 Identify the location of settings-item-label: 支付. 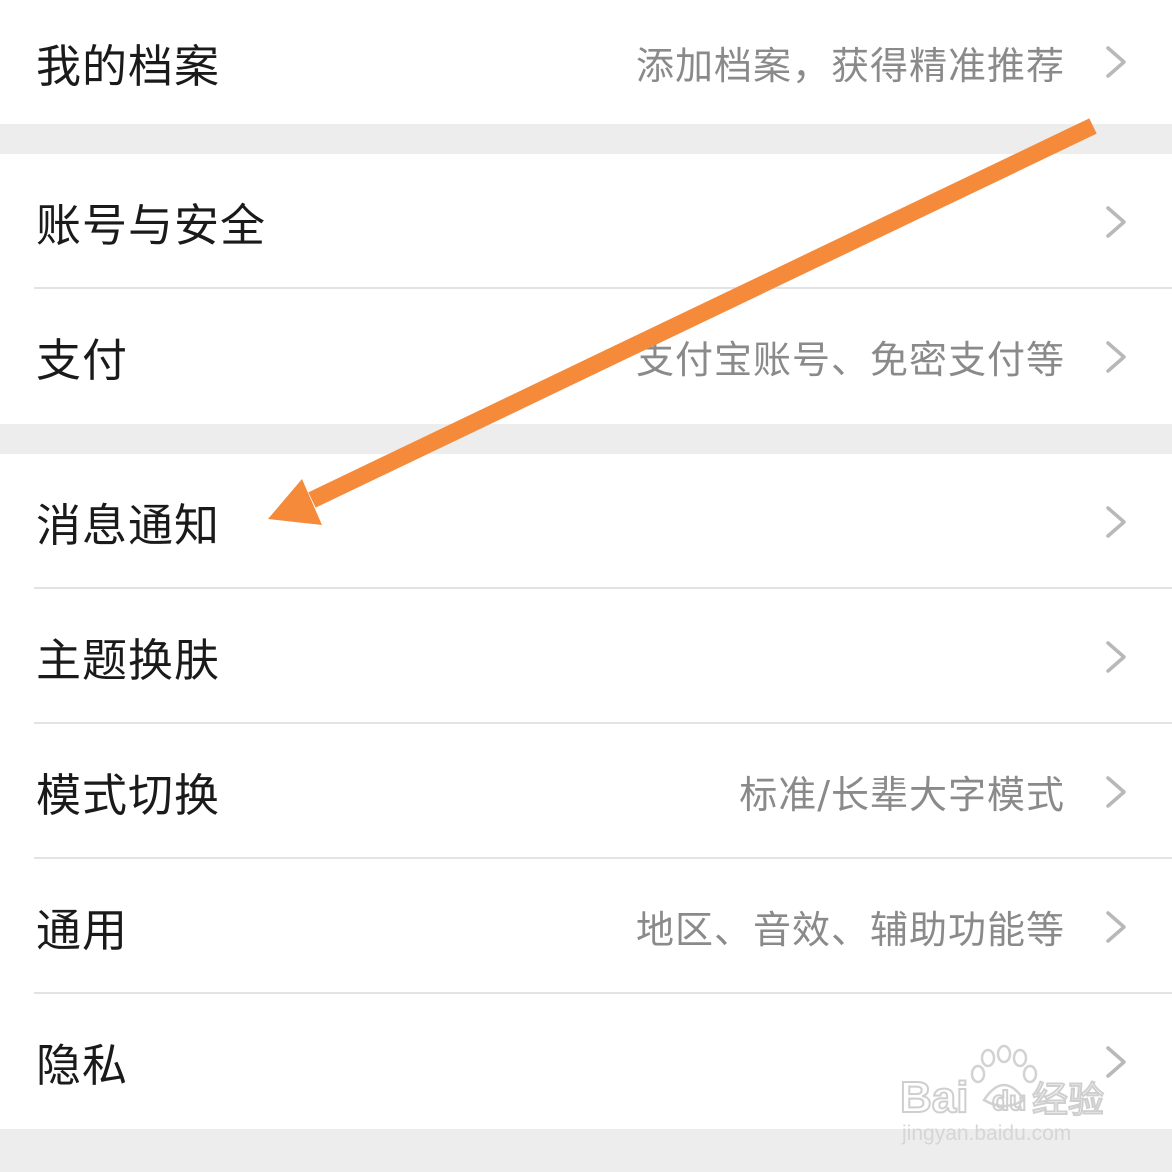
(82, 360).